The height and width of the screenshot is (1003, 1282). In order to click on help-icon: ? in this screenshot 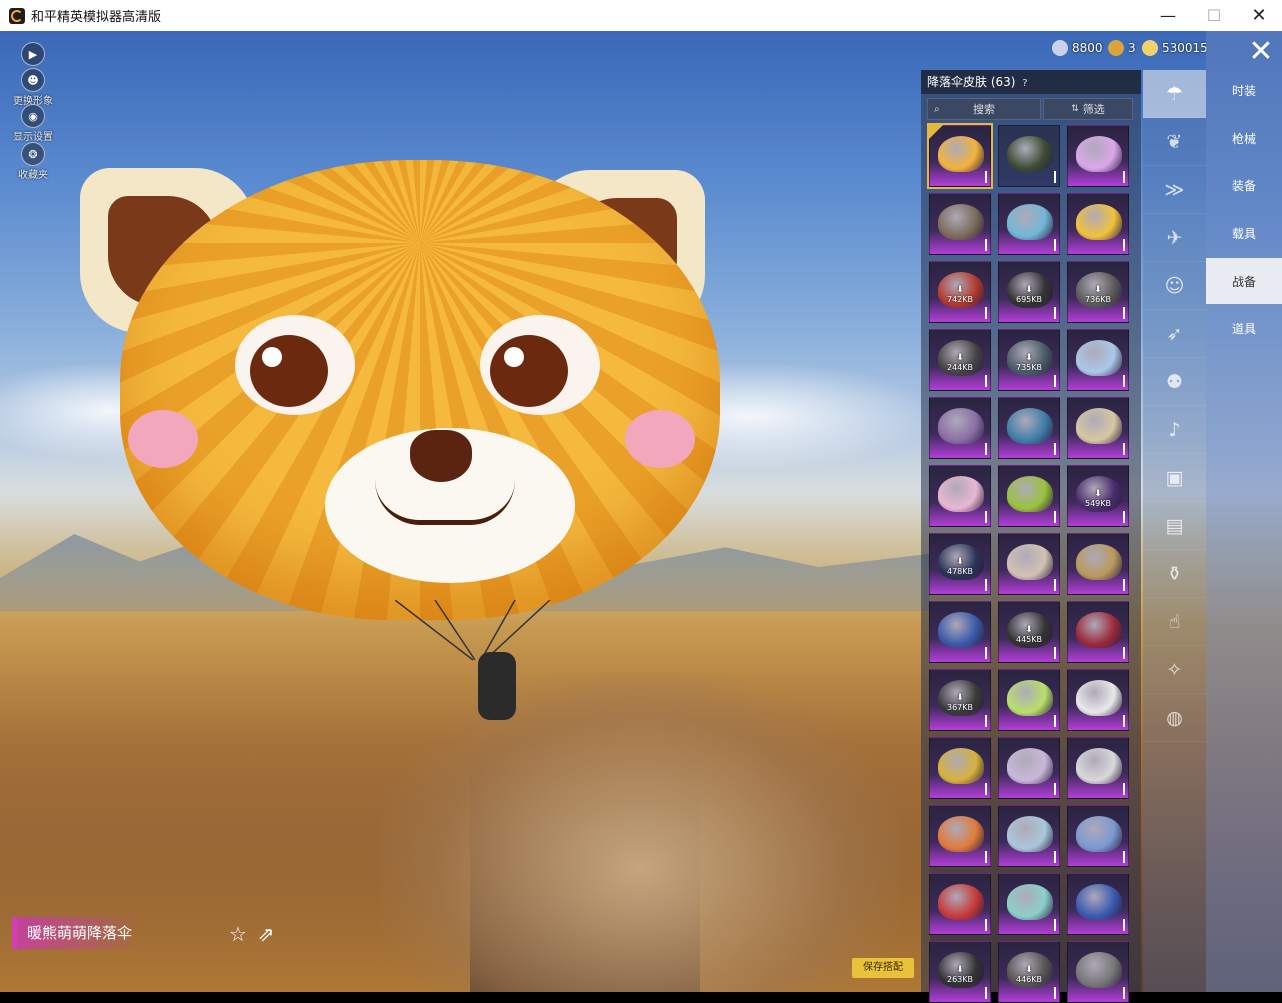, I will do `click(1024, 83)`.